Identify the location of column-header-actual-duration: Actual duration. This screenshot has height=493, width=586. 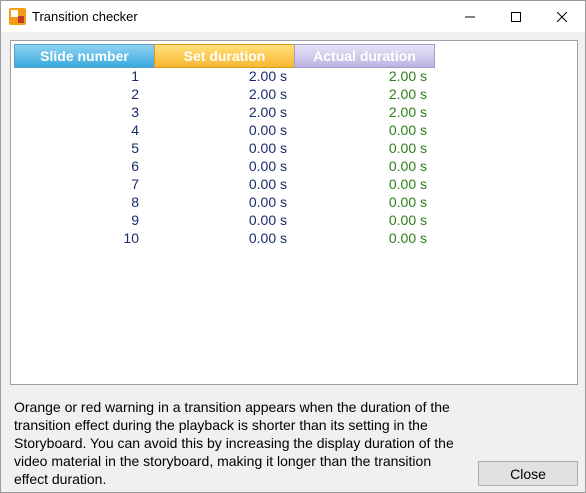
(364, 56).